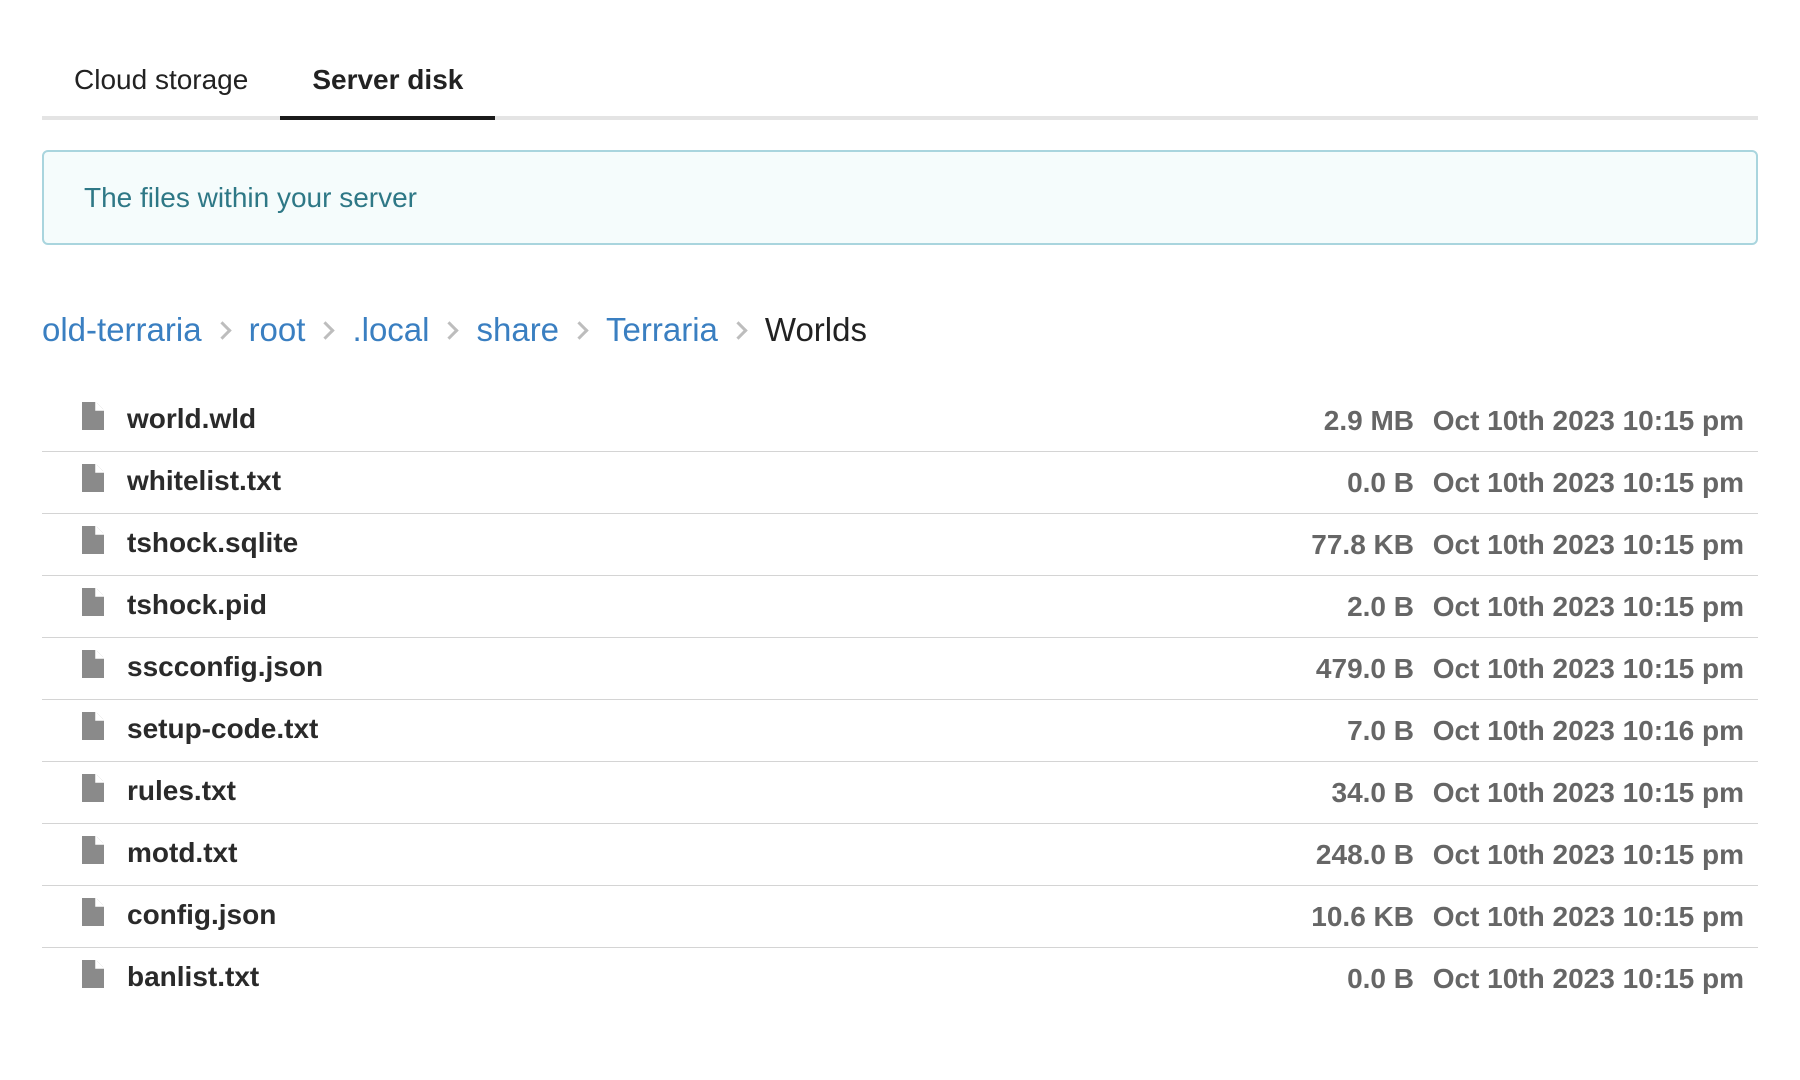 The width and height of the screenshot is (1800, 1080). What do you see at coordinates (223, 728) in the screenshot?
I see `file-name: setup-code.txt` at bounding box center [223, 728].